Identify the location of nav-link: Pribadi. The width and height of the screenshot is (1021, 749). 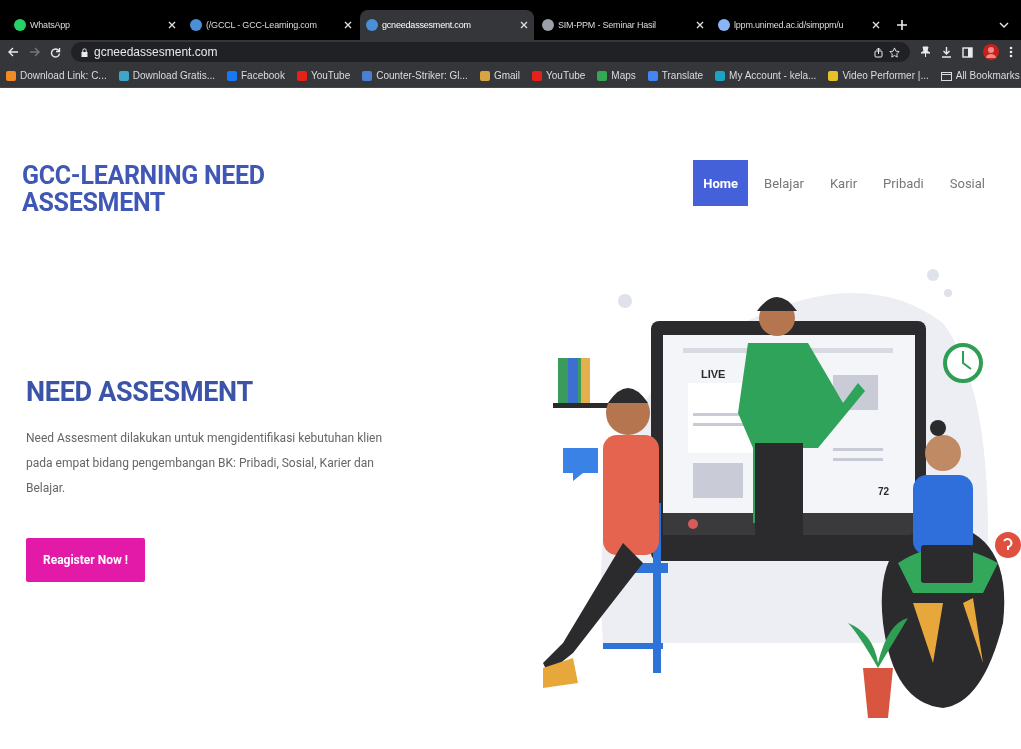
(903, 183).